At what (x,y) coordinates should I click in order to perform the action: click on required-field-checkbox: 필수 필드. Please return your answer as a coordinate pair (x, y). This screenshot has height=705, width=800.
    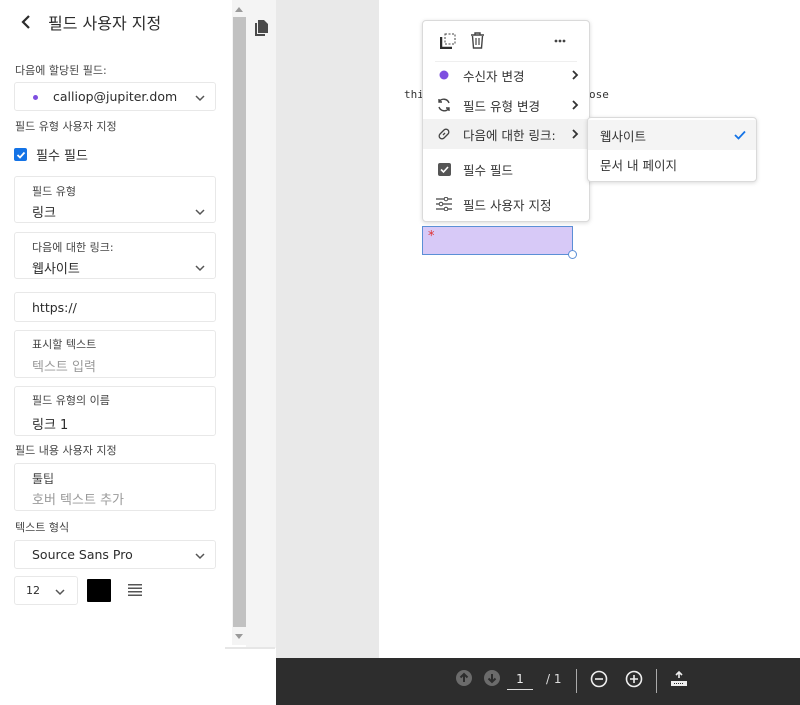
    Looking at the image, I should click on (51, 154).